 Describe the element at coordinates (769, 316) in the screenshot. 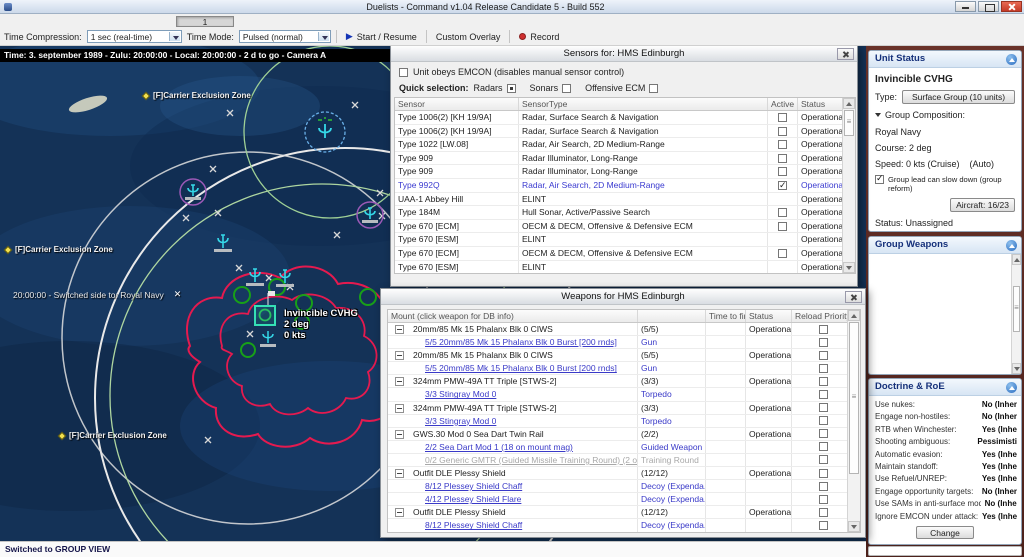

I see `col-status: Status` at that location.